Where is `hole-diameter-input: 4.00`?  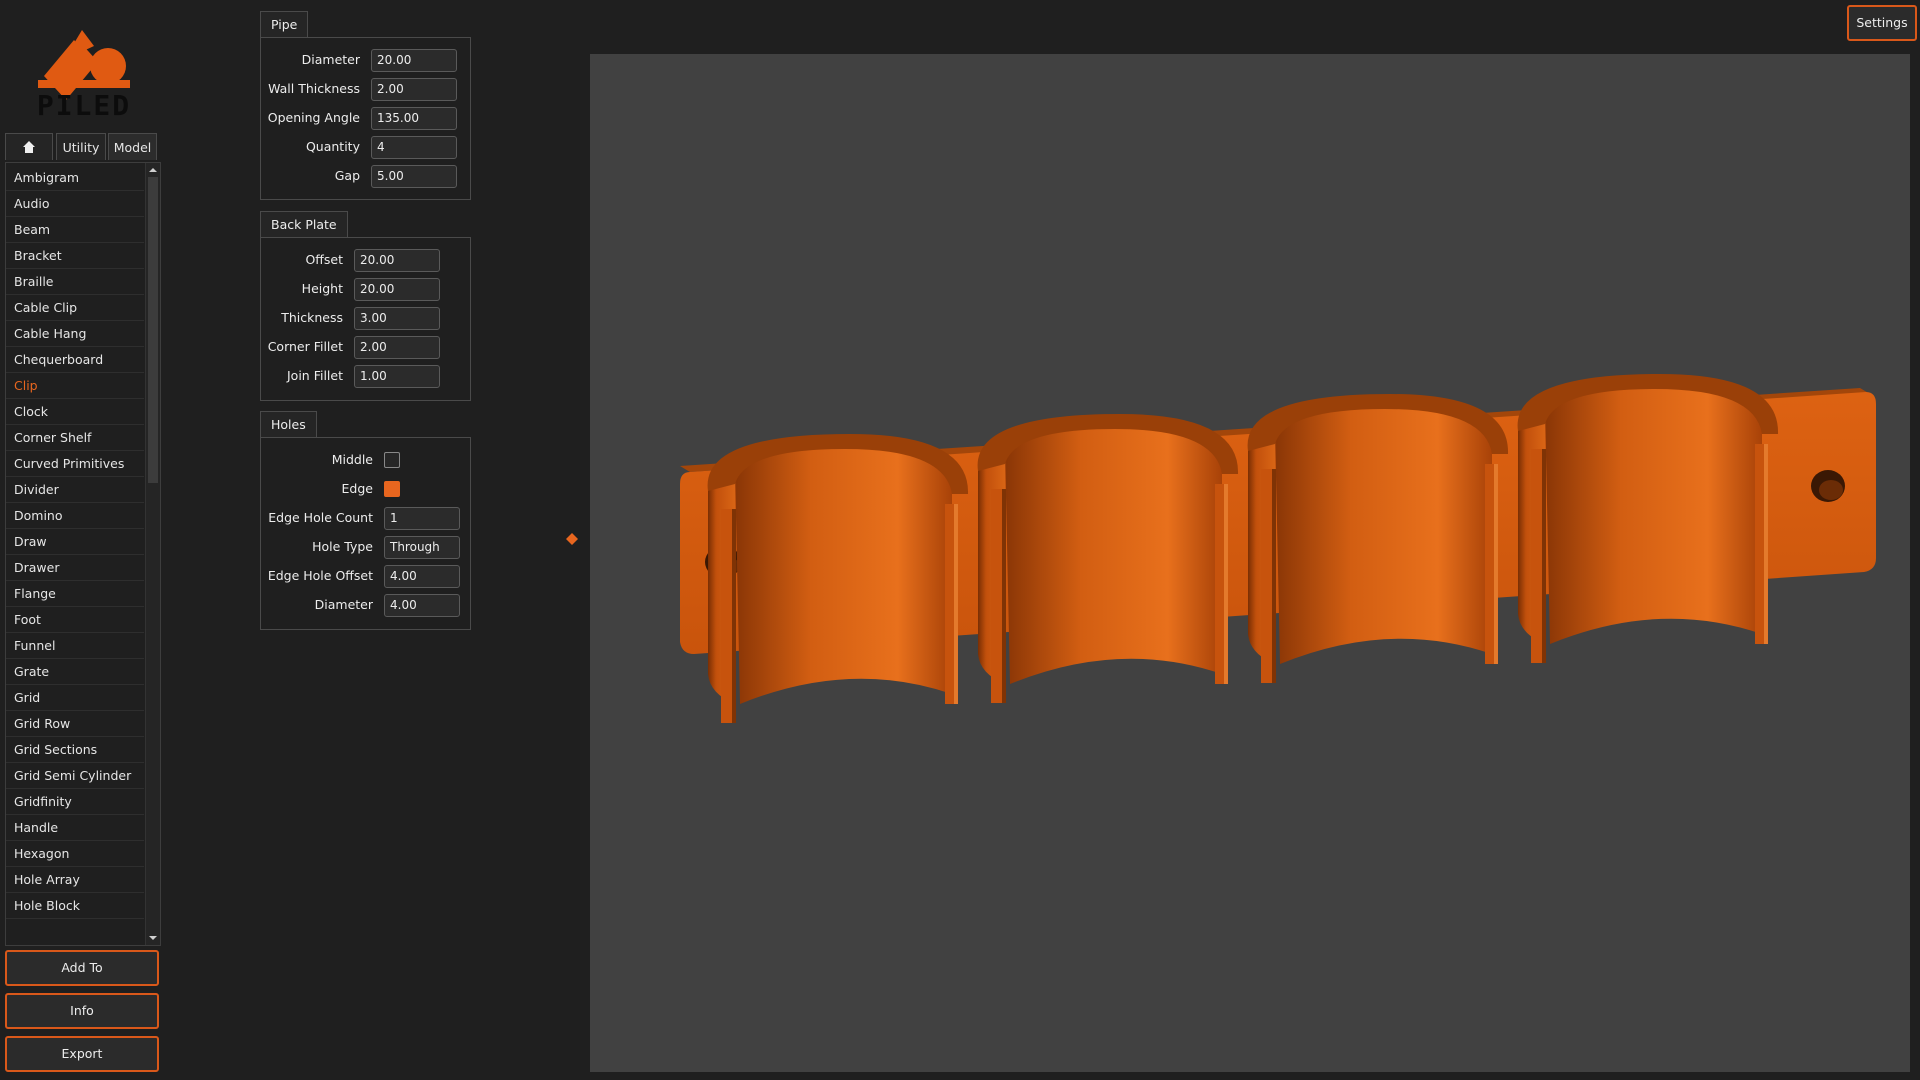
hole-diameter-input: 4.00 is located at coordinates (422, 605).